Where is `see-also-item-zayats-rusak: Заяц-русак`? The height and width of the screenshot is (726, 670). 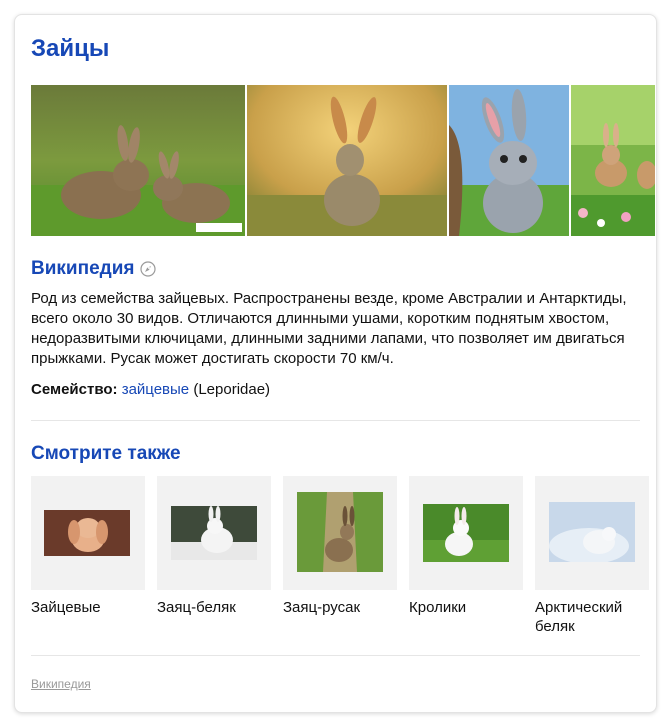
see-also-item-zayats-rusak: Заяц-русак is located at coordinates (340, 546).